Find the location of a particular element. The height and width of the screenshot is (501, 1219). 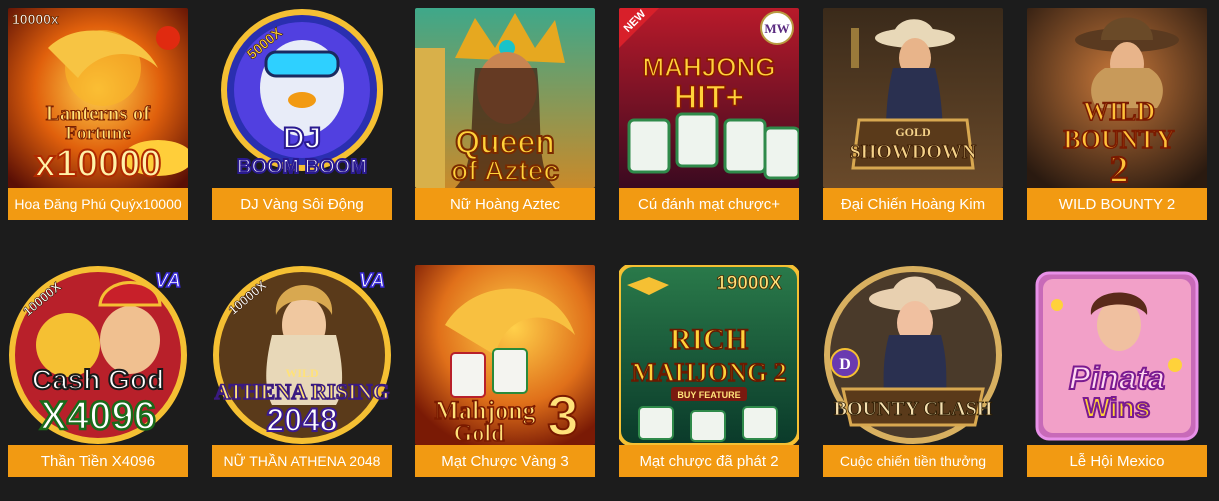

game-title: DJ Vàng Sôi Động is located at coordinates (302, 204).